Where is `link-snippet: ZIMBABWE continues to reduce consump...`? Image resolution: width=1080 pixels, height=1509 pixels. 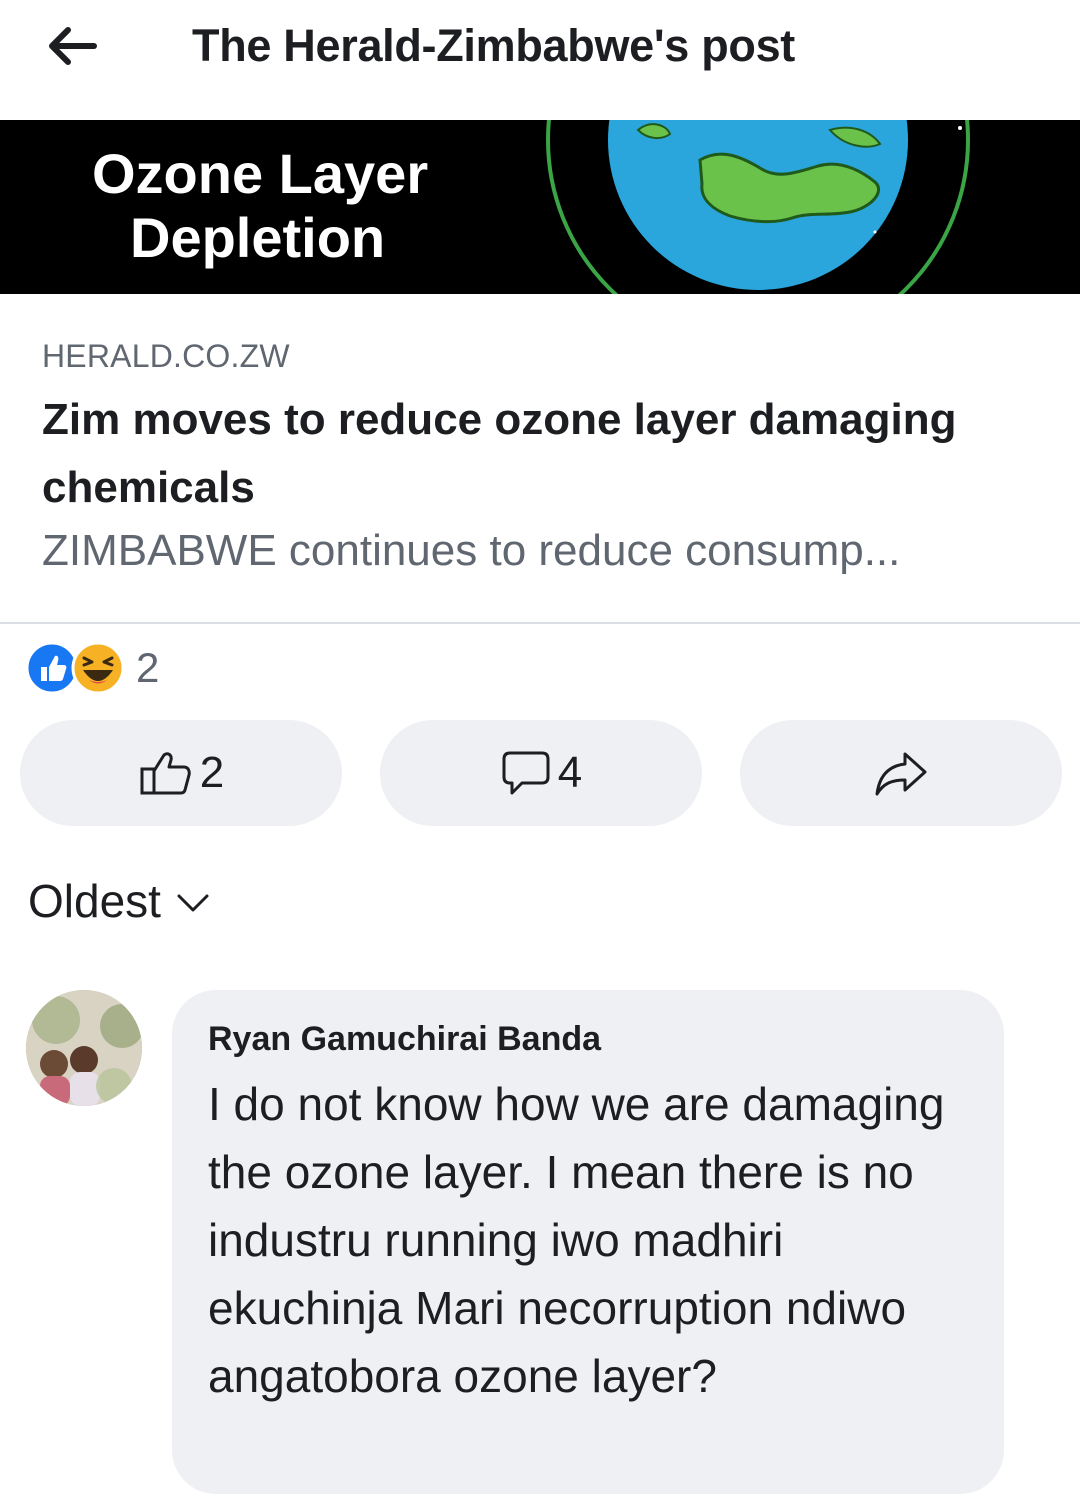
link-snippet: ZIMBABWE continues to reduce consump... is located at coordinates (471, 550).